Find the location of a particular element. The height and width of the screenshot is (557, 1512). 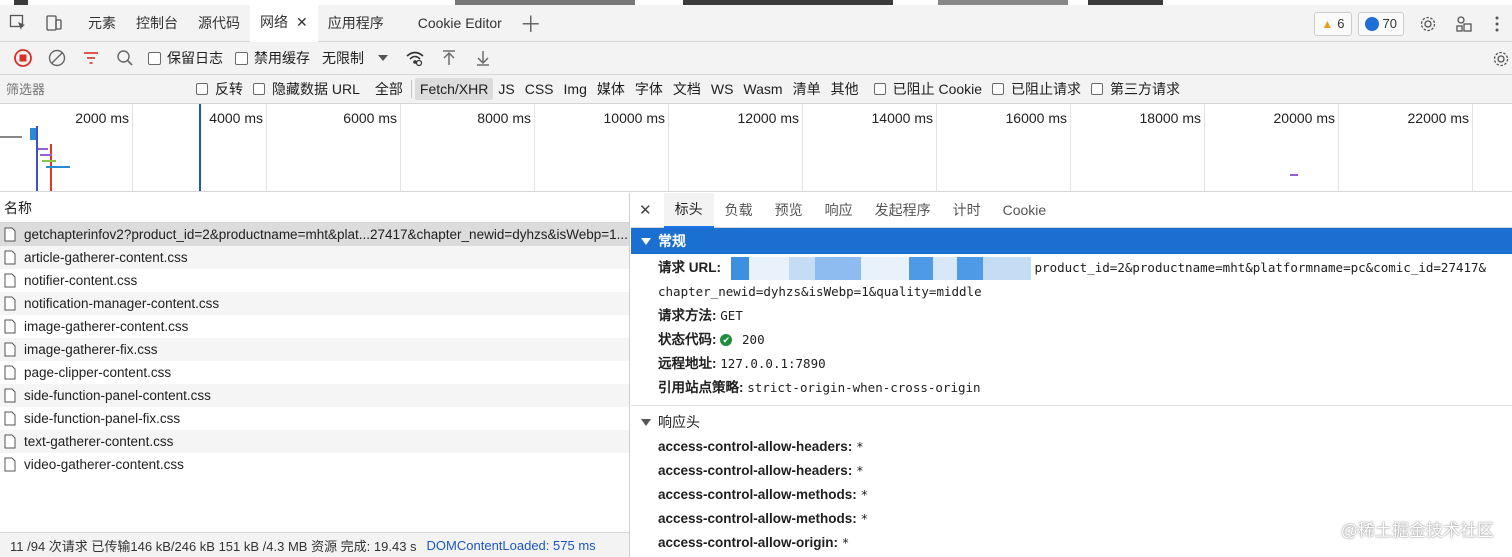

tab-response: 响应 is located at coordinates (839, 210).